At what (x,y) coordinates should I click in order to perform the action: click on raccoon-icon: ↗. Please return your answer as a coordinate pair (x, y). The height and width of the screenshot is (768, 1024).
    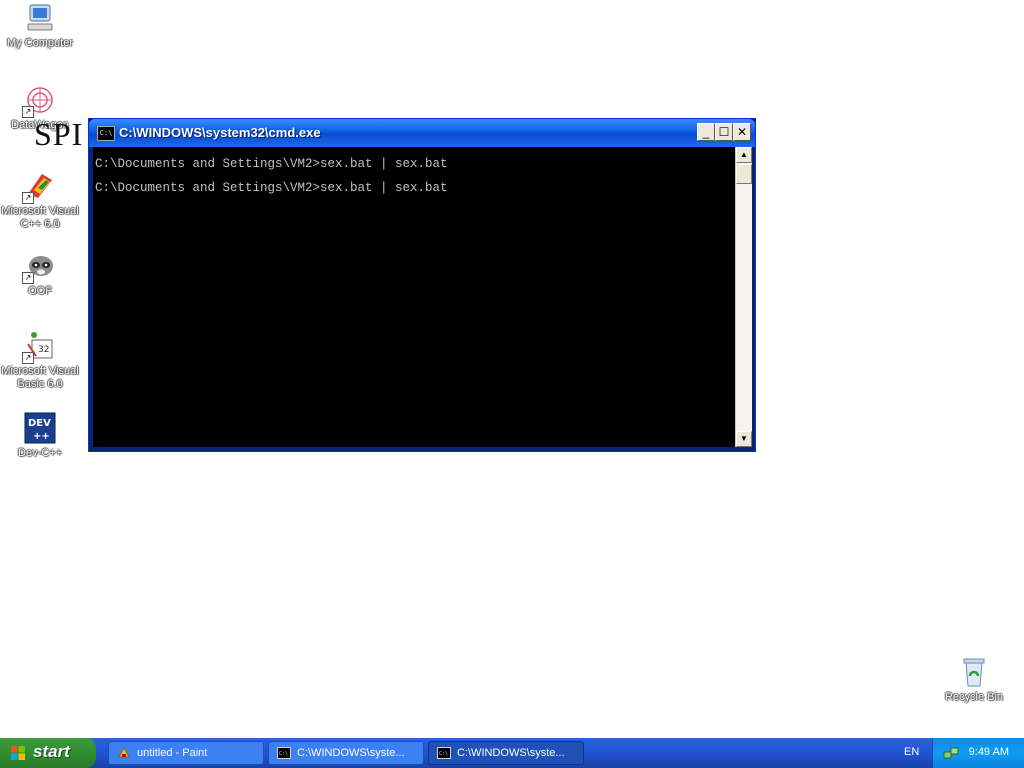
    Looking at the image, I should click on (39, 267).